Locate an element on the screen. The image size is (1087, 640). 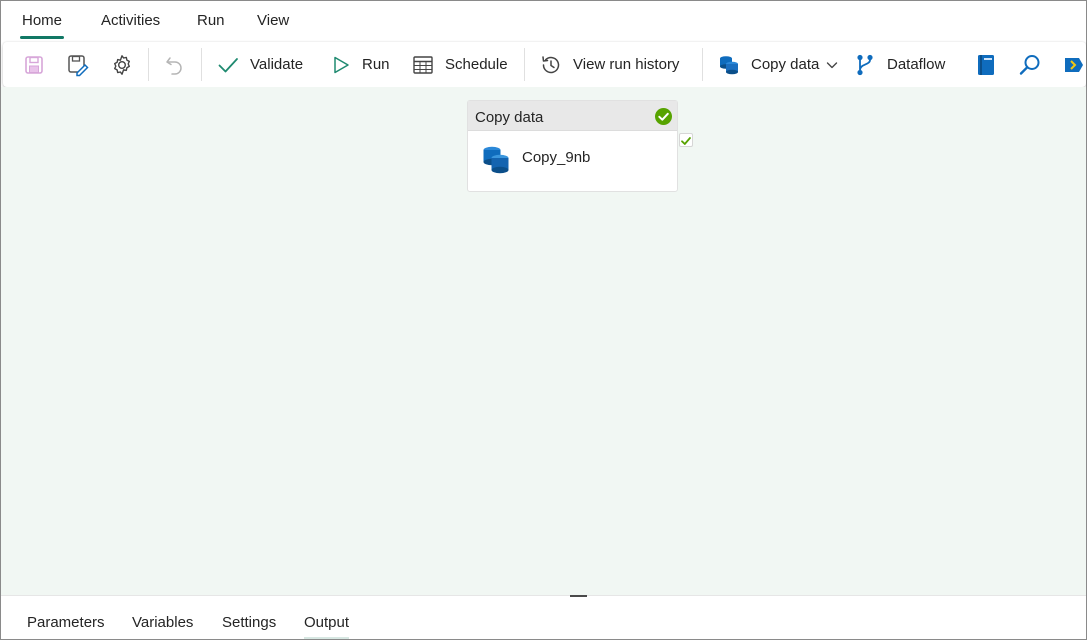
tab-settings: Settings is located at coordinates (249, 622).